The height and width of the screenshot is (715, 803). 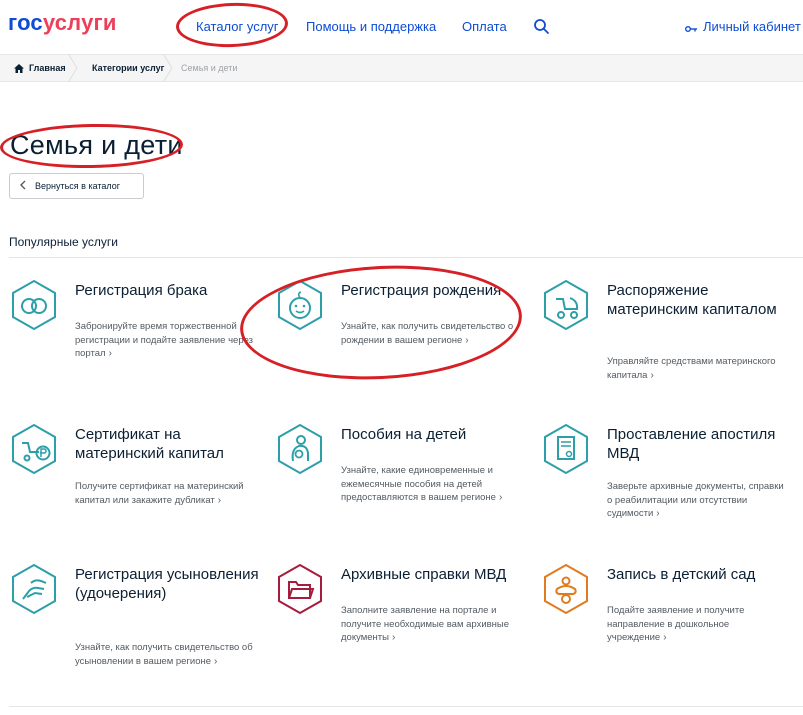 What do you see at coordinates (63, 242) in the screenshot?
I see `section-title: Популярные услуги` at bounding box center [63, 242].